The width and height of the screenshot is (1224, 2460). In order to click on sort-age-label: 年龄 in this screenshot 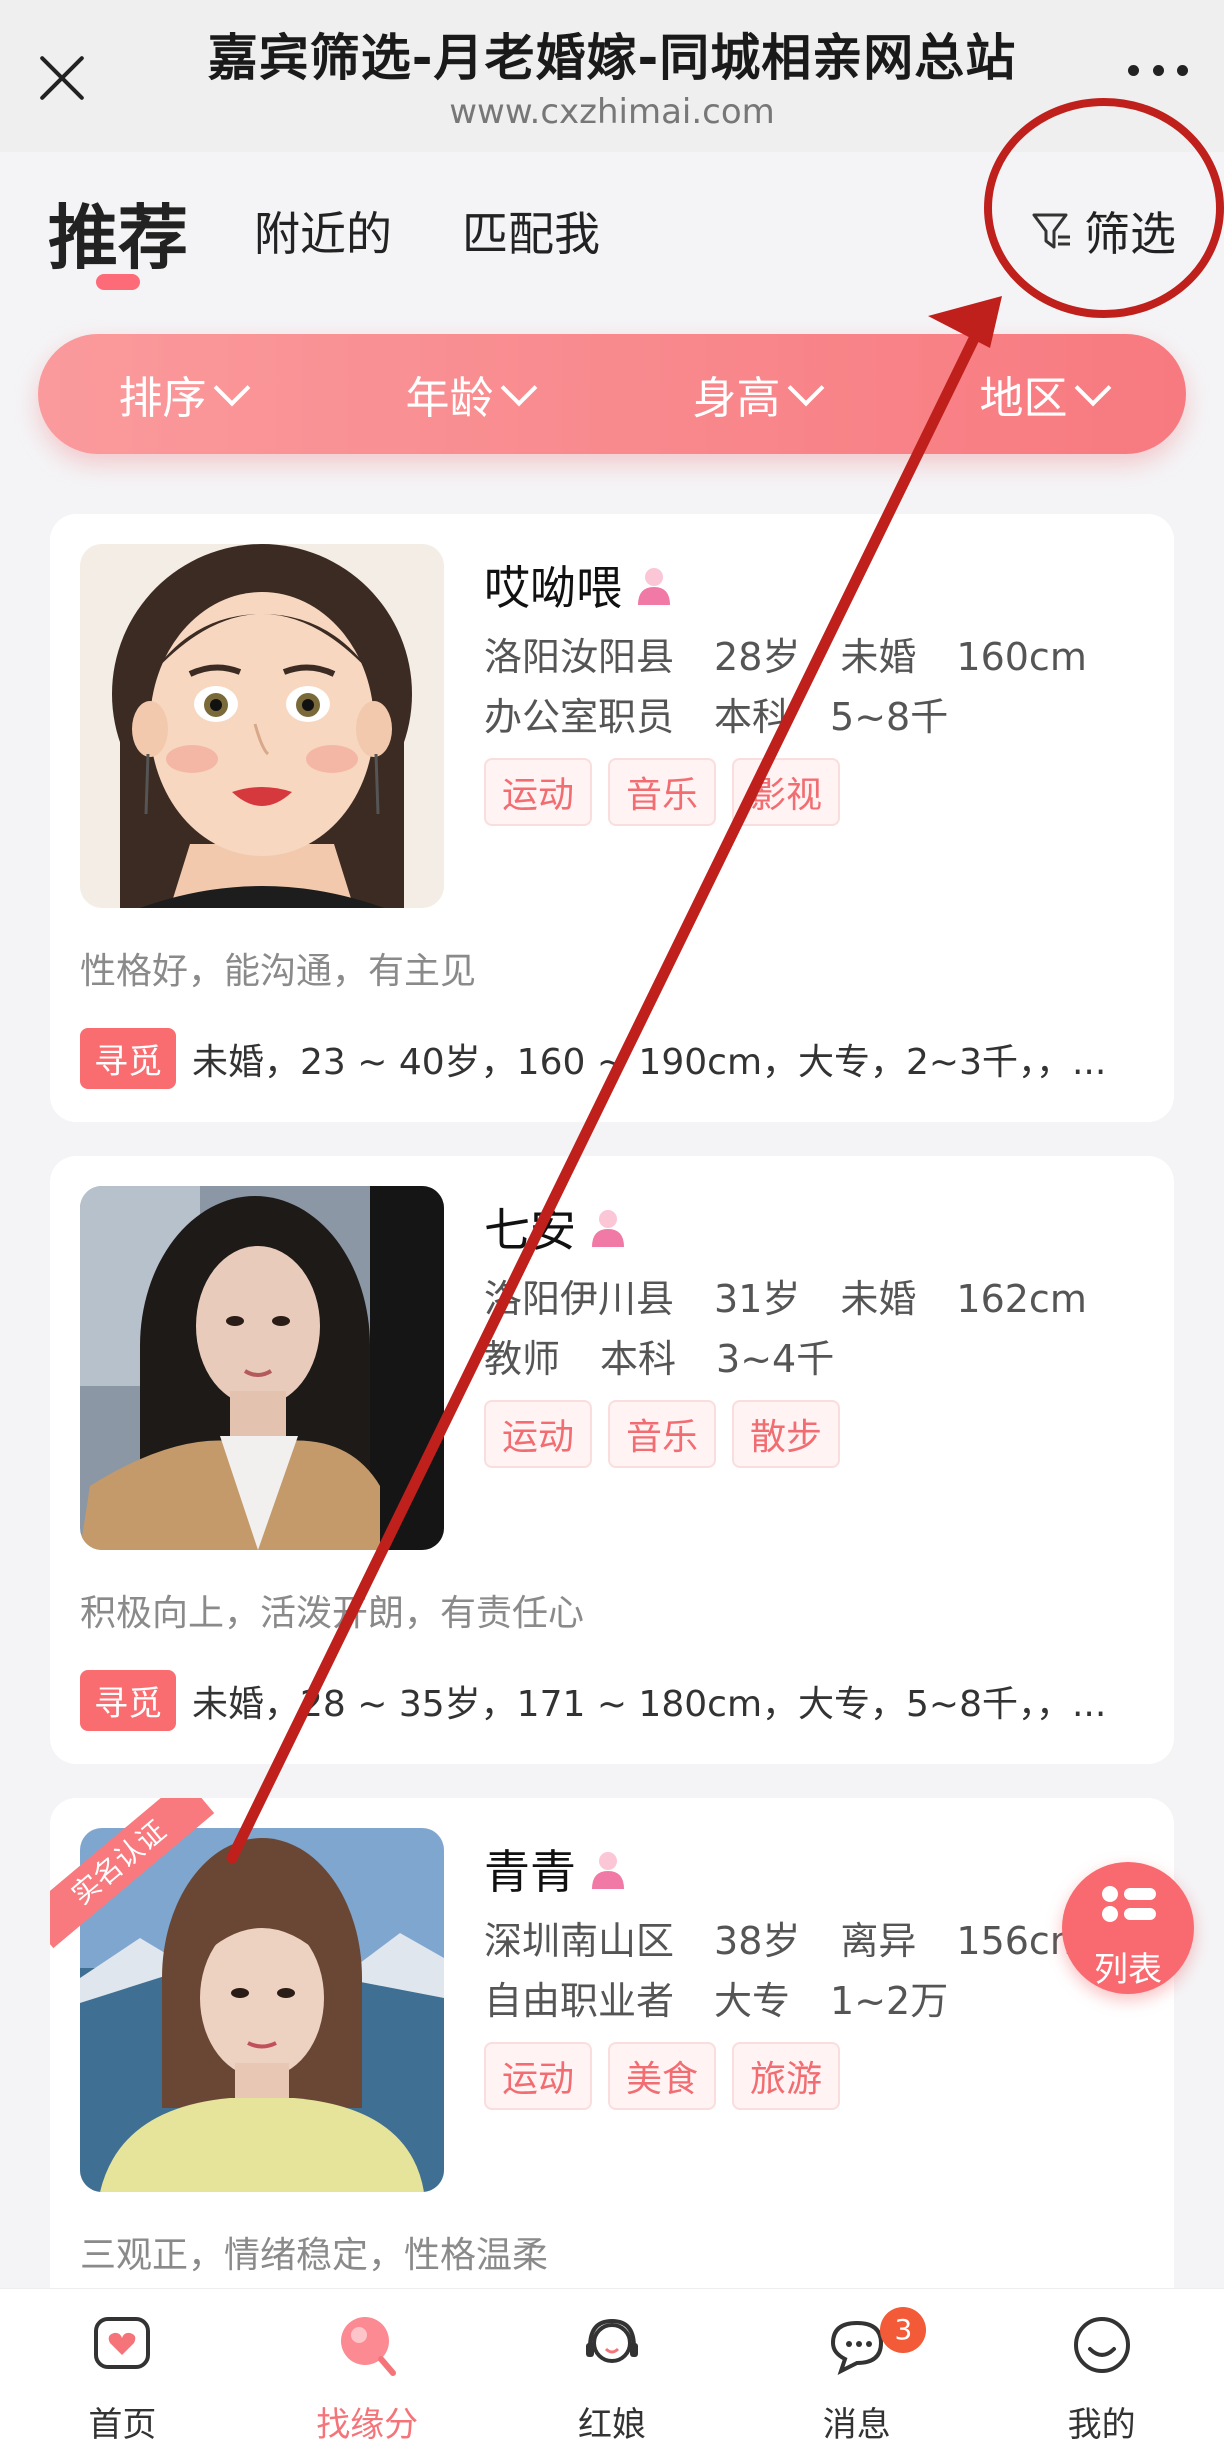, I will do `click(449, 398)`.